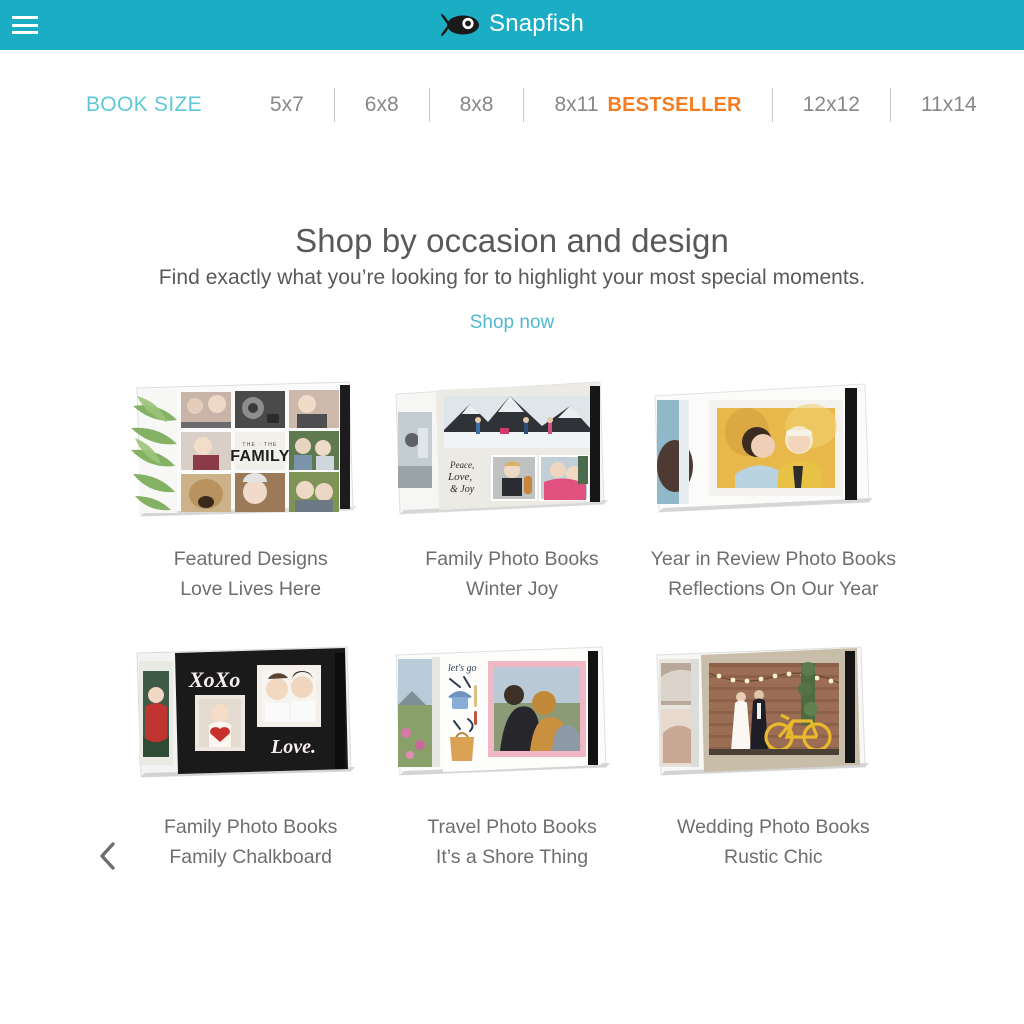  What do you see at coordinates (462, 489) in the screenshot?
I see `svg-text: & Joy` at bounding box center [462, 489].